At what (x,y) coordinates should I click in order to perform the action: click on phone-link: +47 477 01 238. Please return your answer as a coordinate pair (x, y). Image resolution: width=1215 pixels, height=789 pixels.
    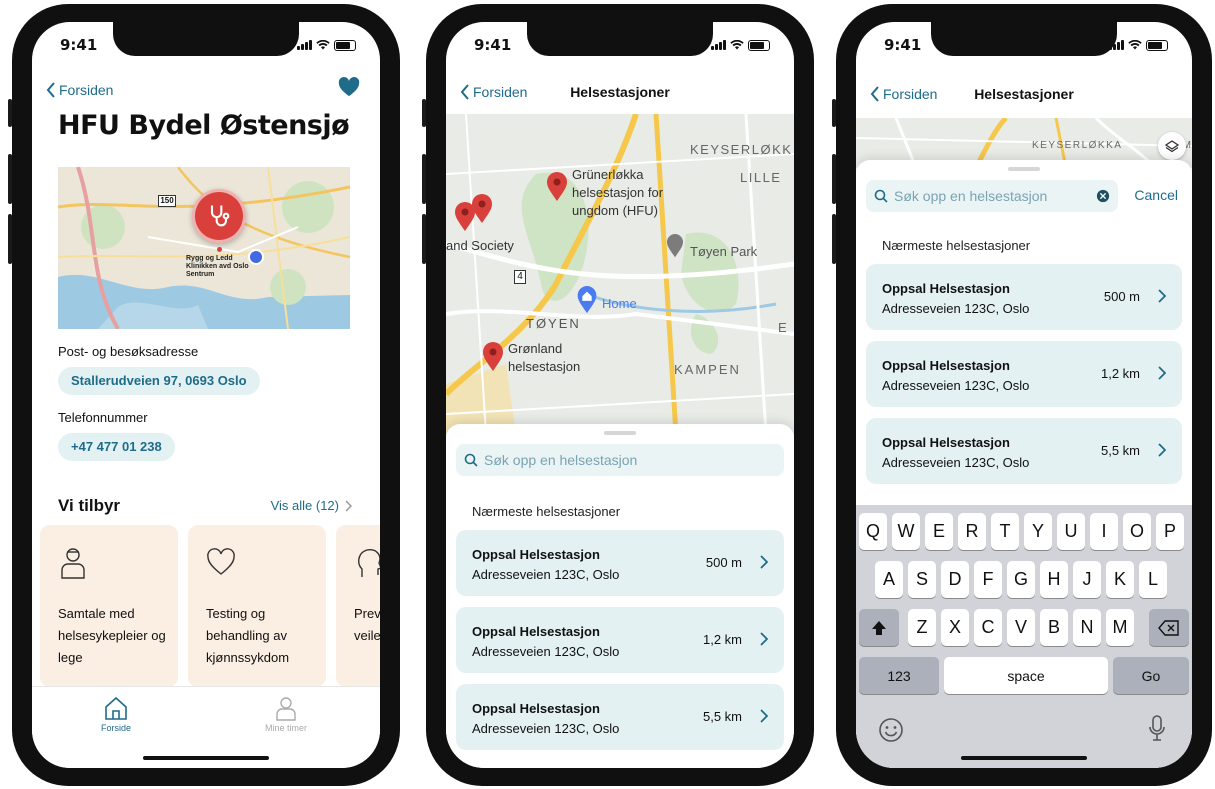
    Looking at the image, I should click on (116, 447).